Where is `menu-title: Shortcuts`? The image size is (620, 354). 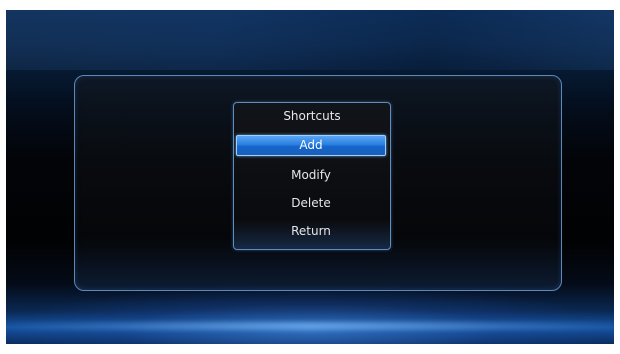
menu-title: Shortcuts is located at coordinates (312, 116).